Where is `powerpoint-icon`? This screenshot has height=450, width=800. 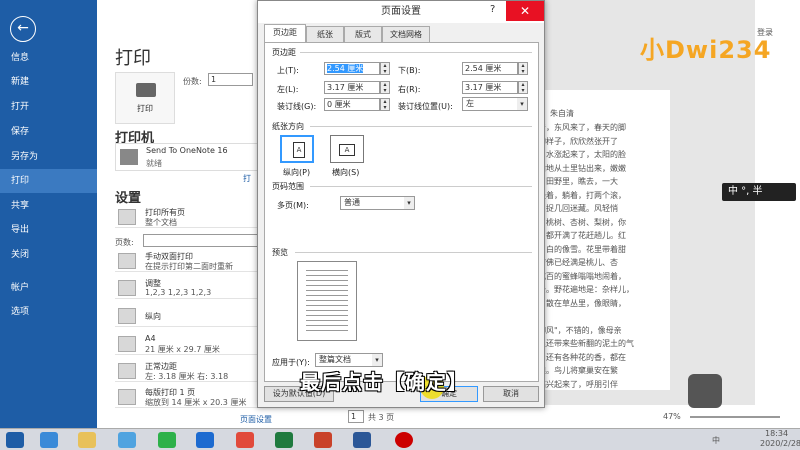
powerpoint-icon is located at coordinates (323, 440).